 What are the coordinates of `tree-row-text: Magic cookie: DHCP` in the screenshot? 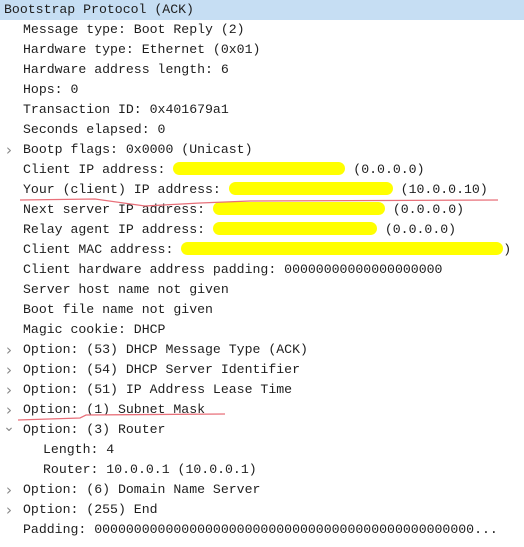 It's located at (94, 330).